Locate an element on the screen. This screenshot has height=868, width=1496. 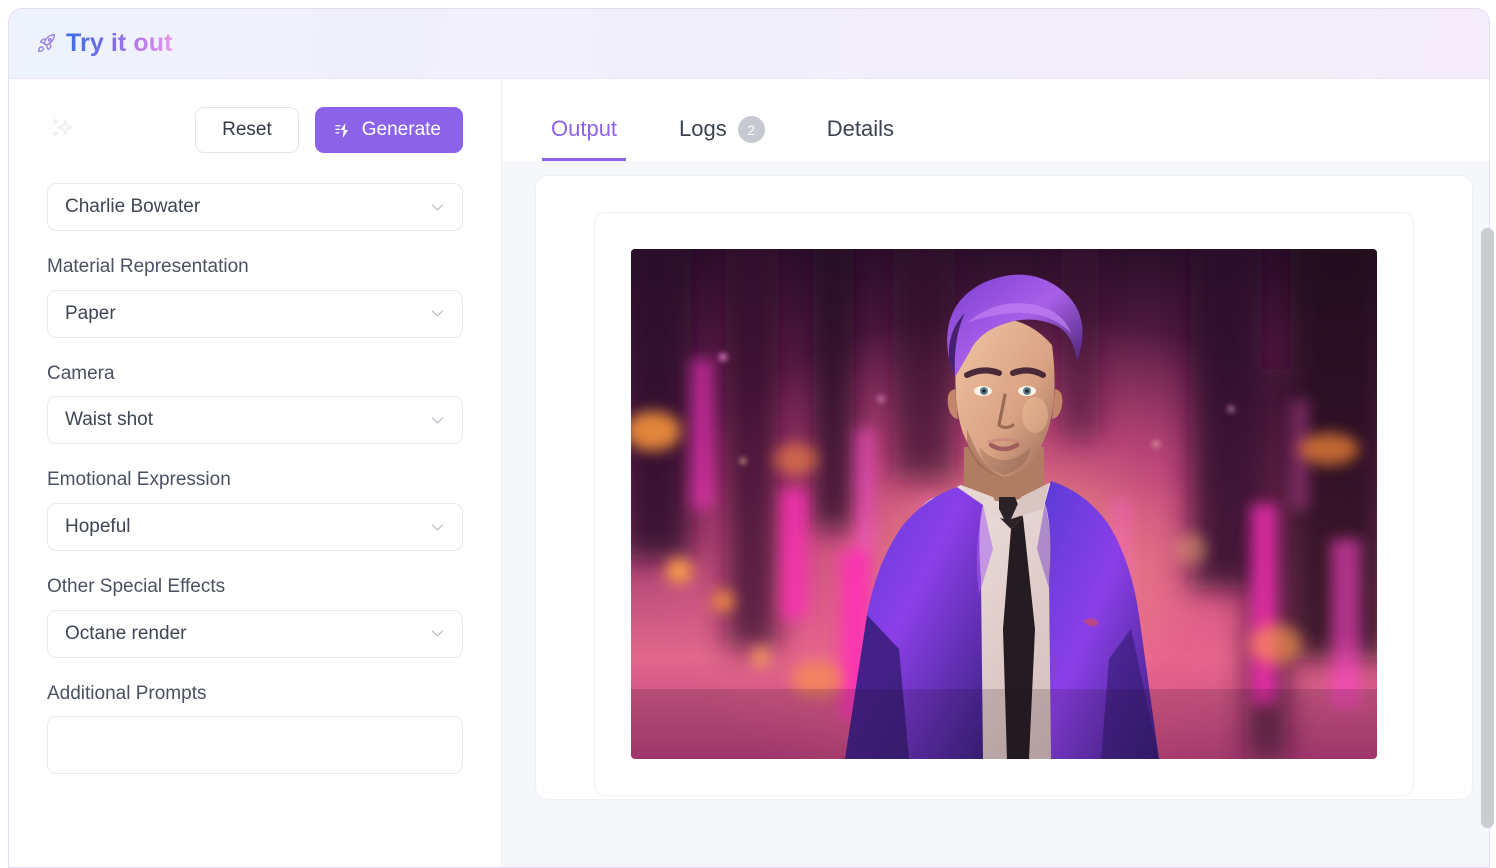
field-artist: Charlie Bowater is located at coordinates (255, 207).